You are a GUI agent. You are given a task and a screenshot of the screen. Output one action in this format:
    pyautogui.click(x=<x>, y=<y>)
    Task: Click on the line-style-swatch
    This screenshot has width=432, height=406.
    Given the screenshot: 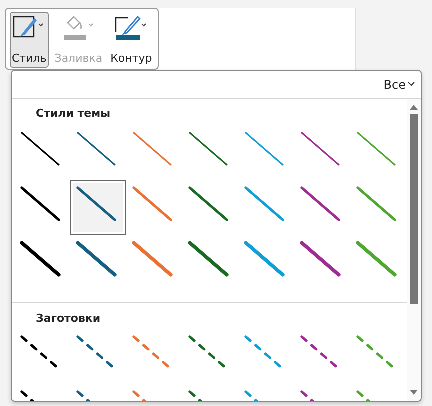 What is the action you would take?
    pyautogui.click(x=98, y=207)
    